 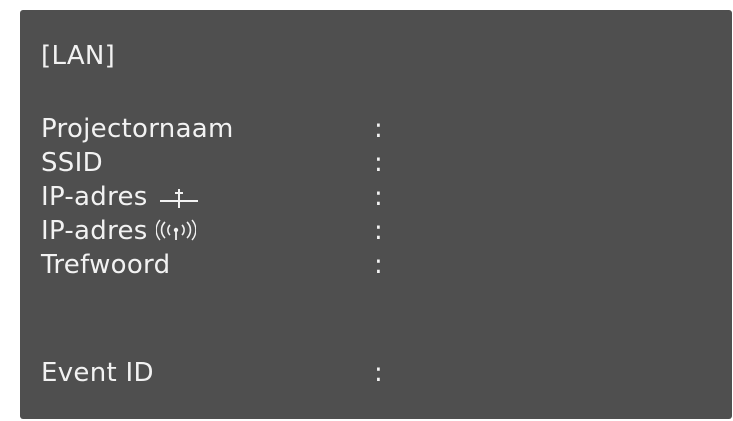 What do you see at coordinates (137, 129) in the screenshot?
I see `row-label: Projectornaam` at bounding box center [137, 129].